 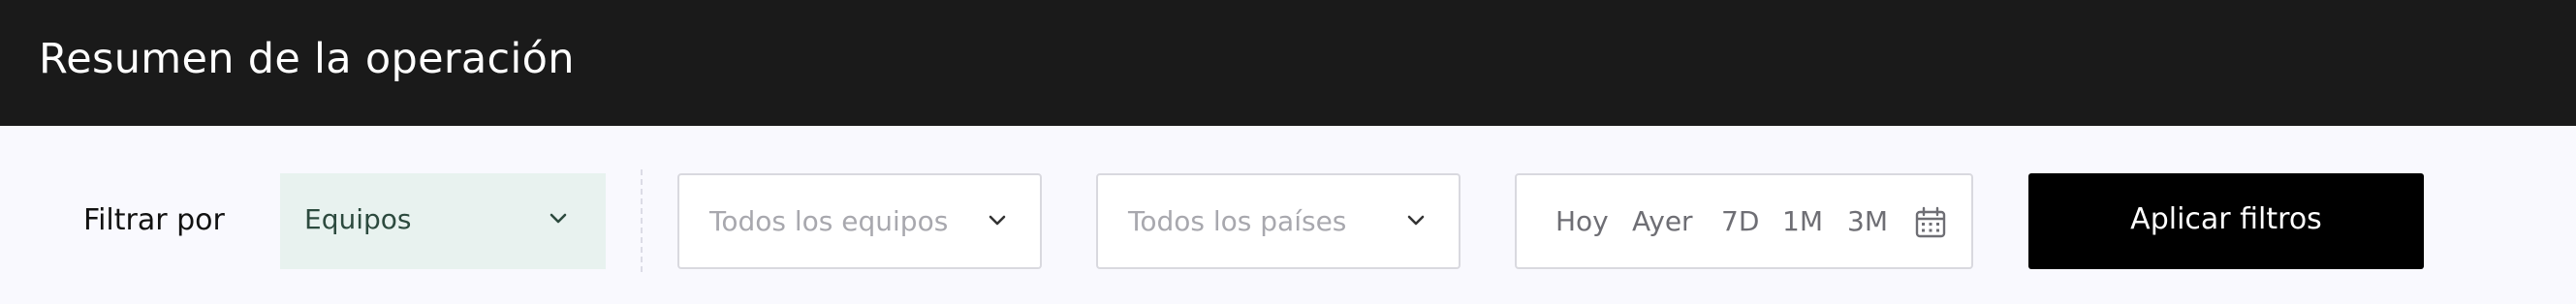 I want to click on date-option-1m: 1M, so click(x=1802, y=222).